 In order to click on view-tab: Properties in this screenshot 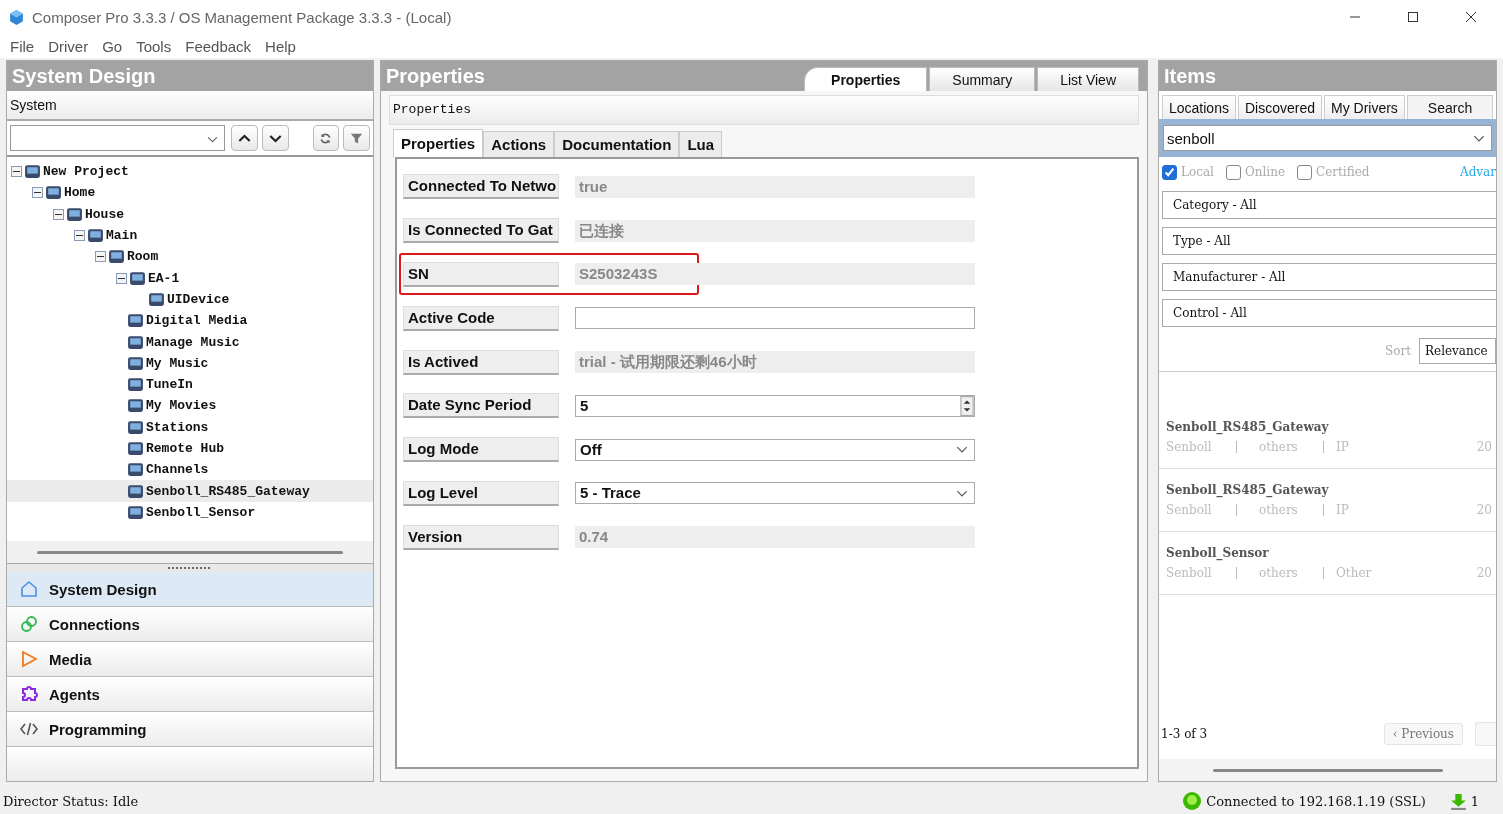, I will do `click(866, 79)`.